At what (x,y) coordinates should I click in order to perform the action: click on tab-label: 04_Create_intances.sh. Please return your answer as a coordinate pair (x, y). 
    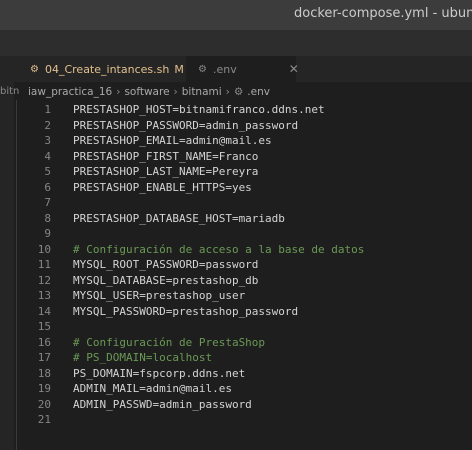
    Looking at the image, I should click on (107, 69).